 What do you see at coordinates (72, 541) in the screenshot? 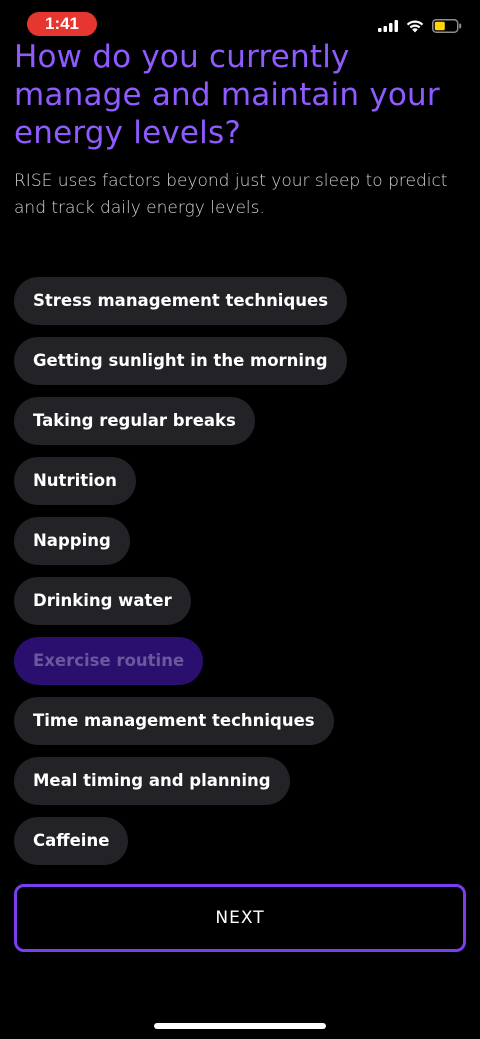
I see `option-napping: Napping` at bounding box center [72, 541].